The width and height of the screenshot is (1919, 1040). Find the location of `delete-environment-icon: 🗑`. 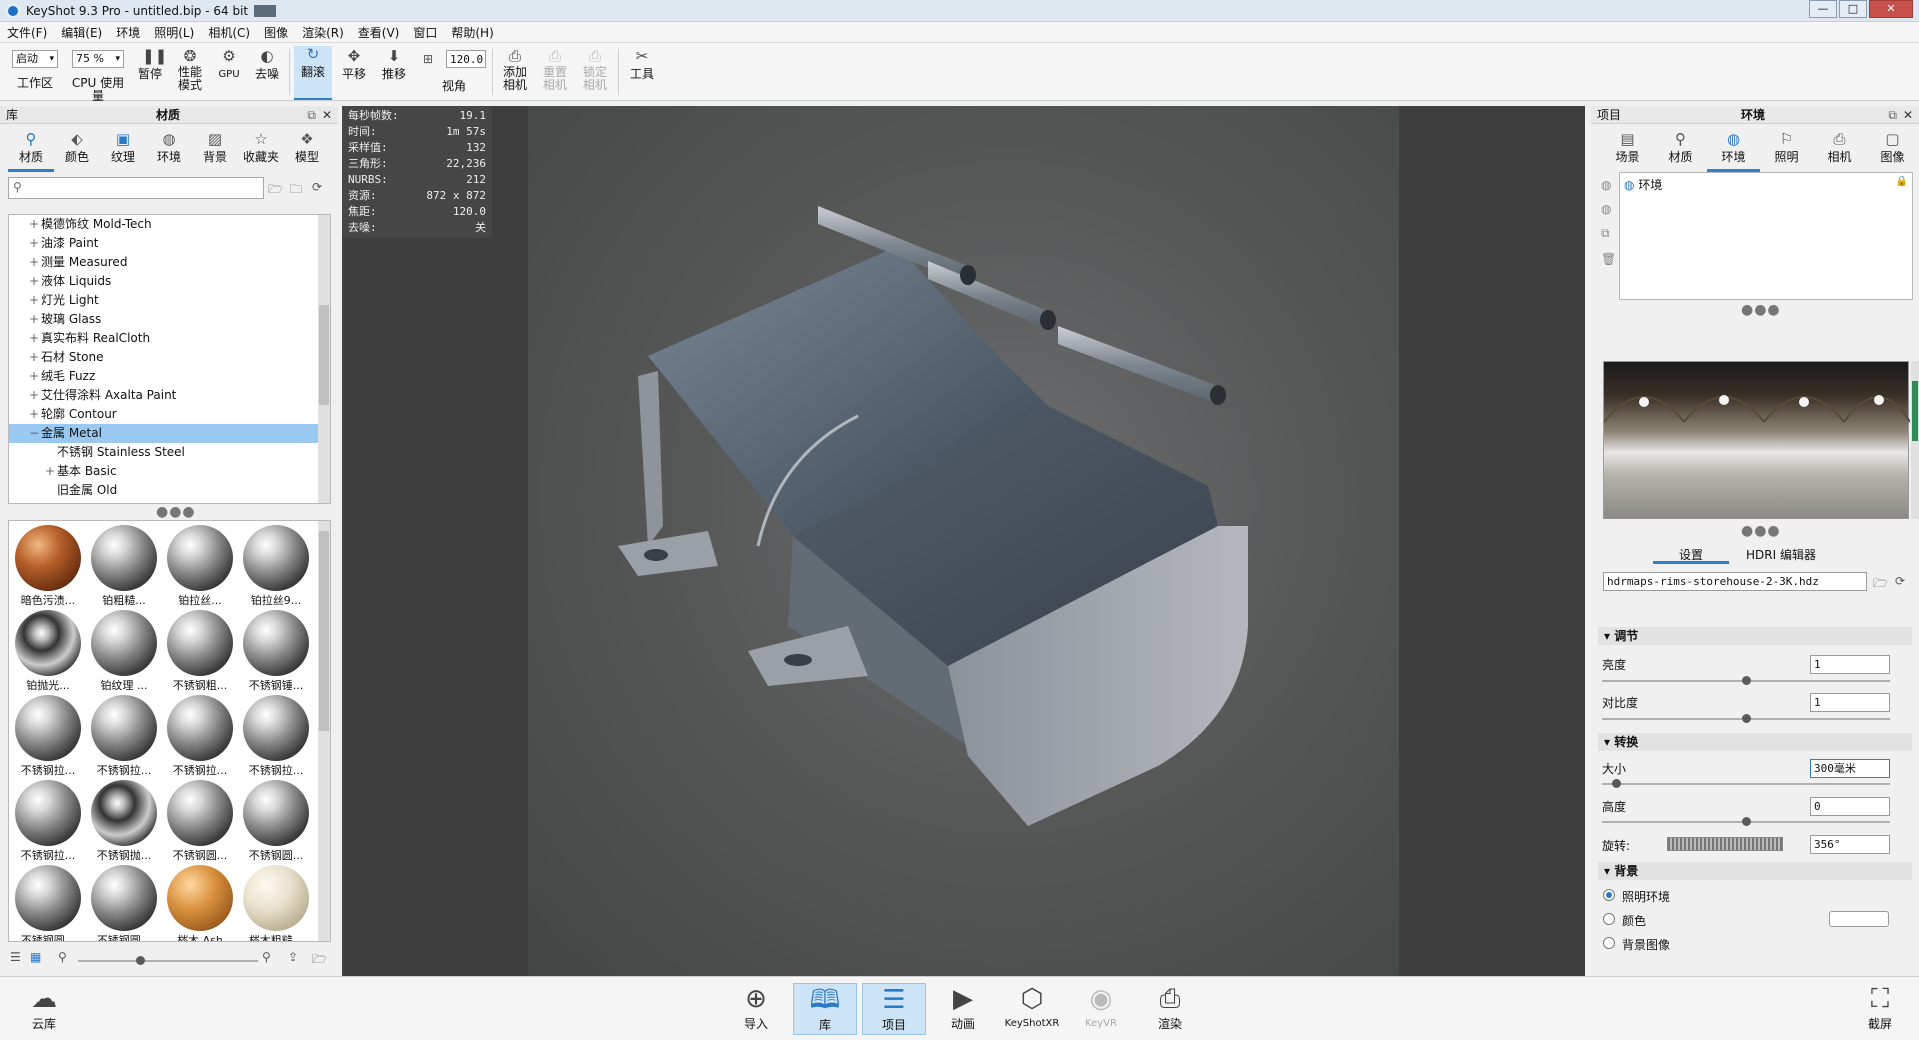

delete-environment-icon: 🗑 is located at coordinates (1608, 259).